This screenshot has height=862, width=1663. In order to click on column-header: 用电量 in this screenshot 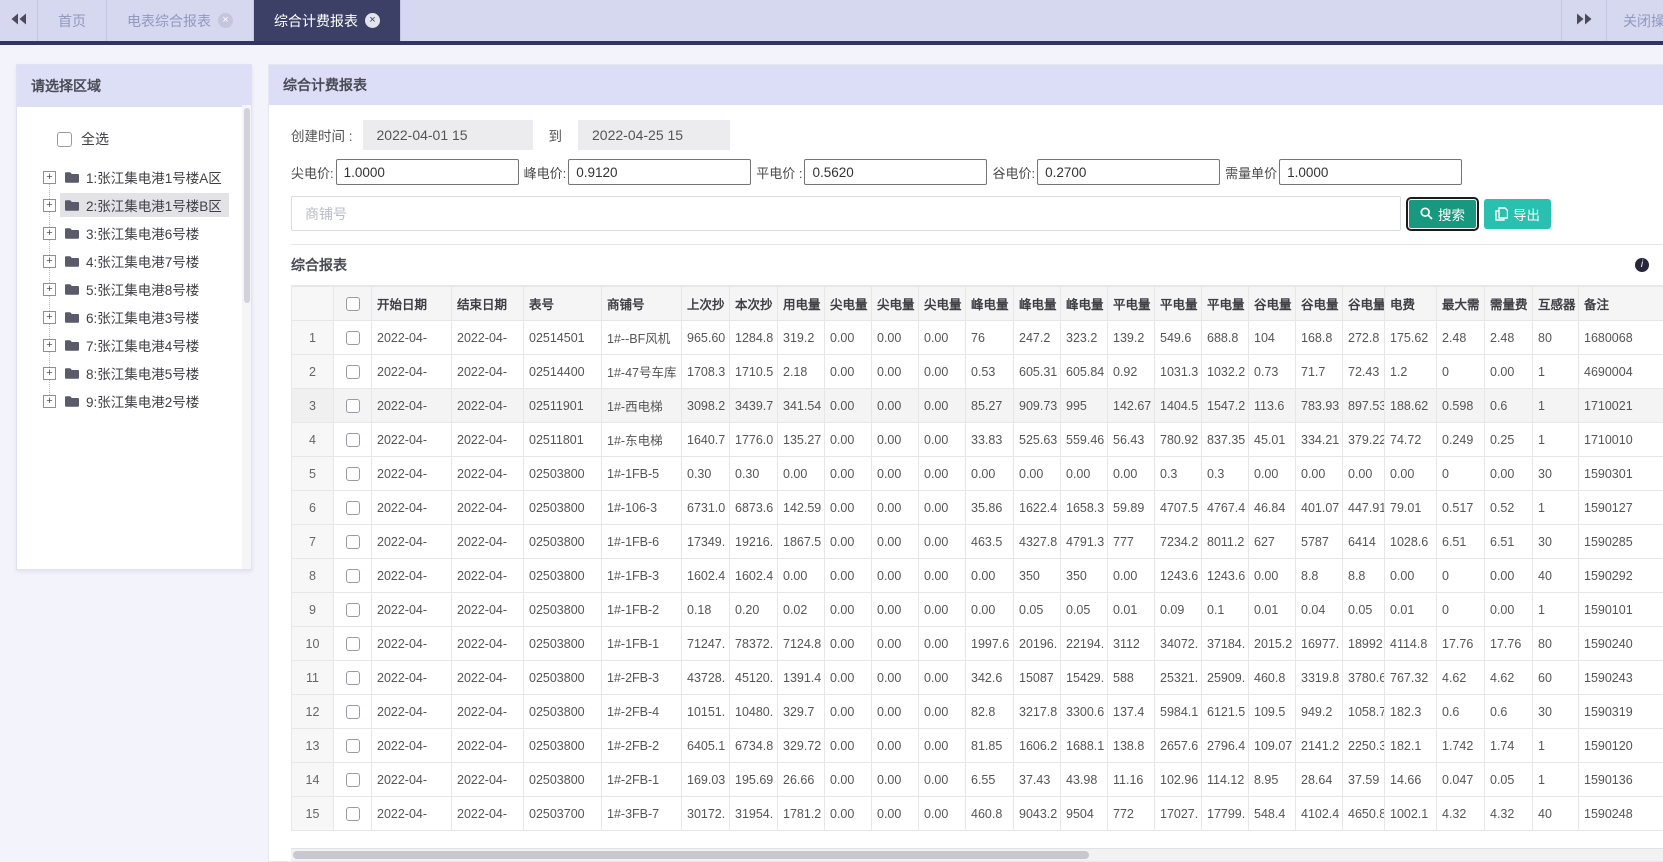, I will do `click(801, 303)`.